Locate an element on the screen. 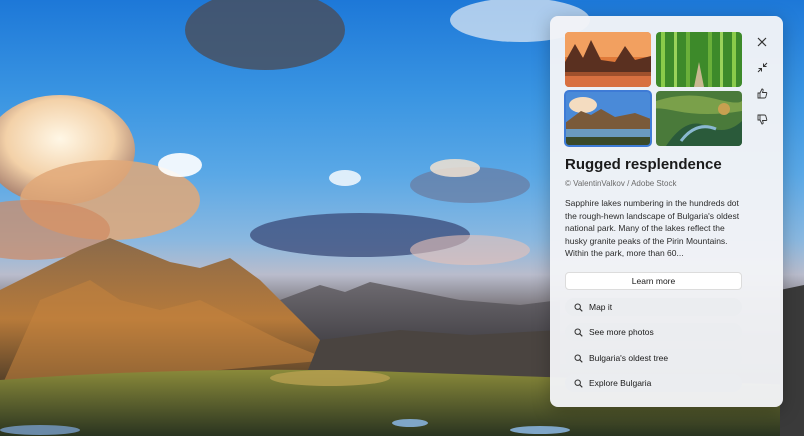  close-icon is located at coordinates (762, 43).